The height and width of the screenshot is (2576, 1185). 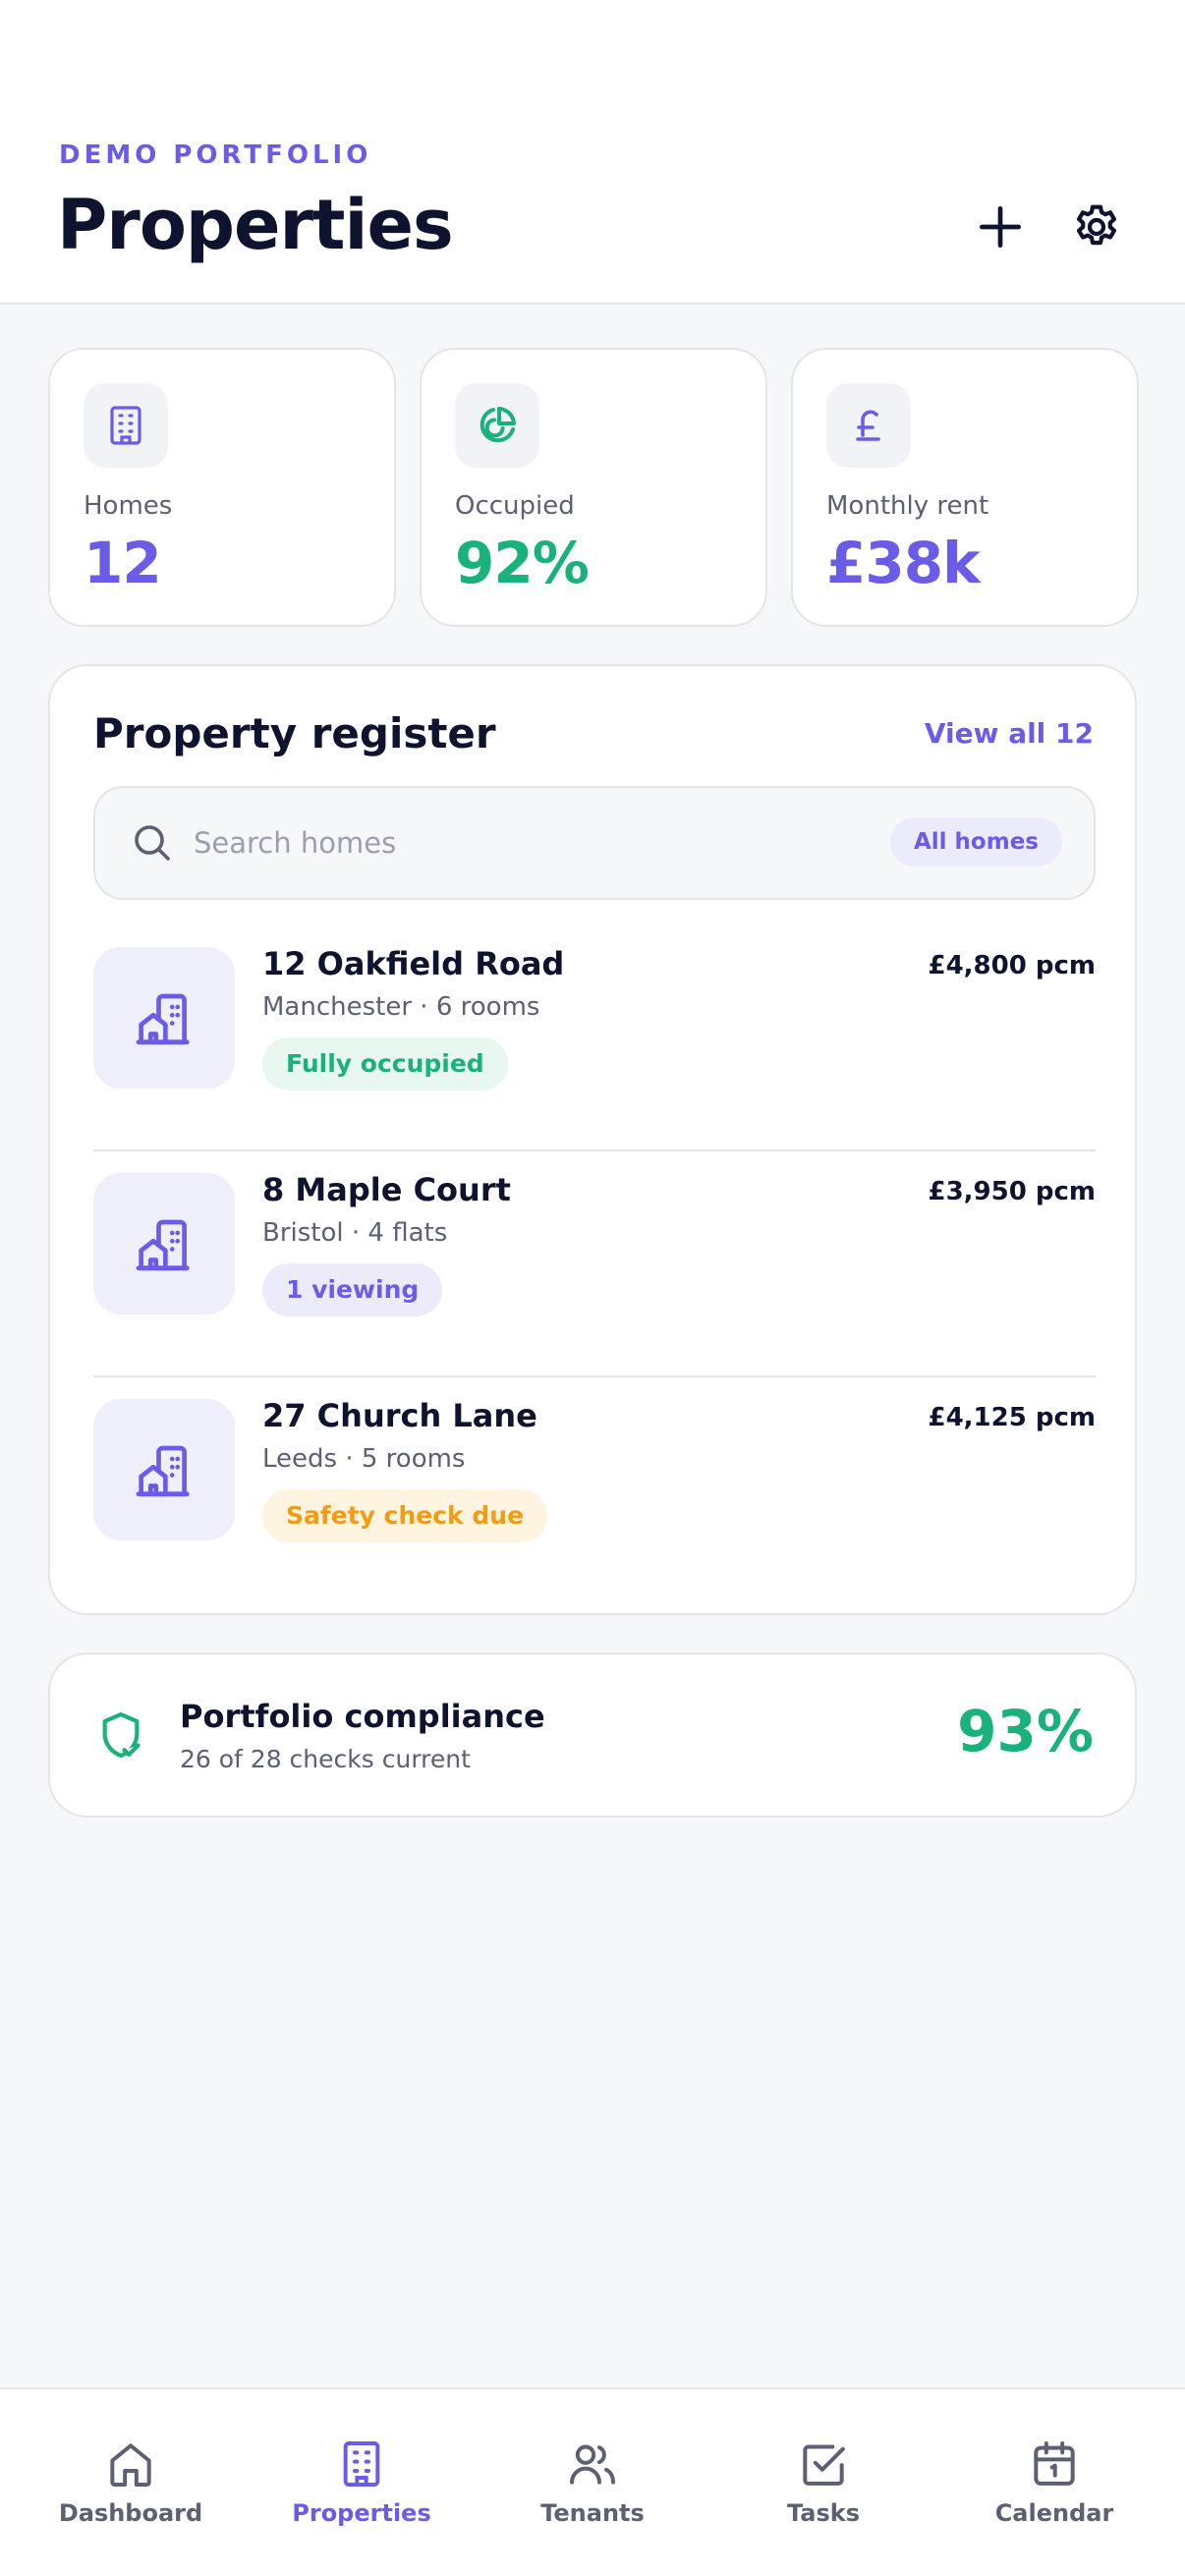 I want to click on status-badge: Fully occupied, so click(x=385, y=1064).